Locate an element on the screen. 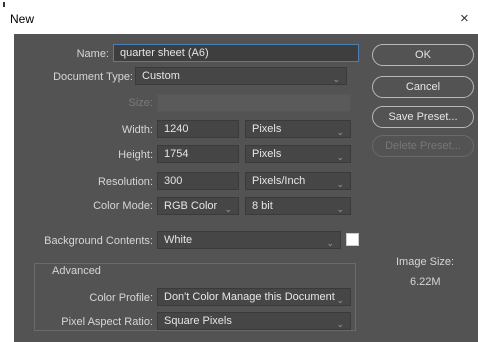  height-input: 1754 is located at coordinates (198, 154).